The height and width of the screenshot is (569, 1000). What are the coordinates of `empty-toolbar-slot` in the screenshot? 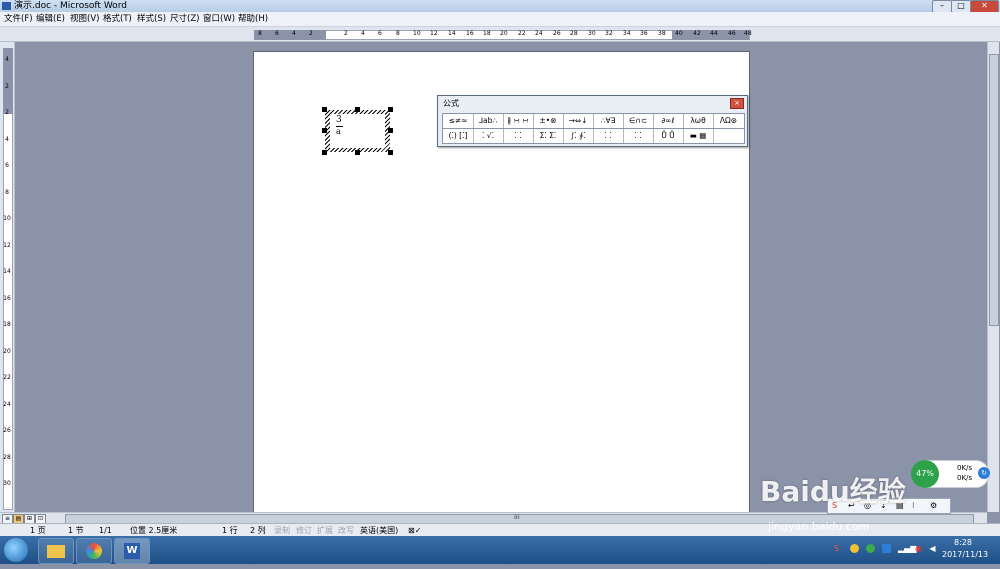 It's located at (728, 136).